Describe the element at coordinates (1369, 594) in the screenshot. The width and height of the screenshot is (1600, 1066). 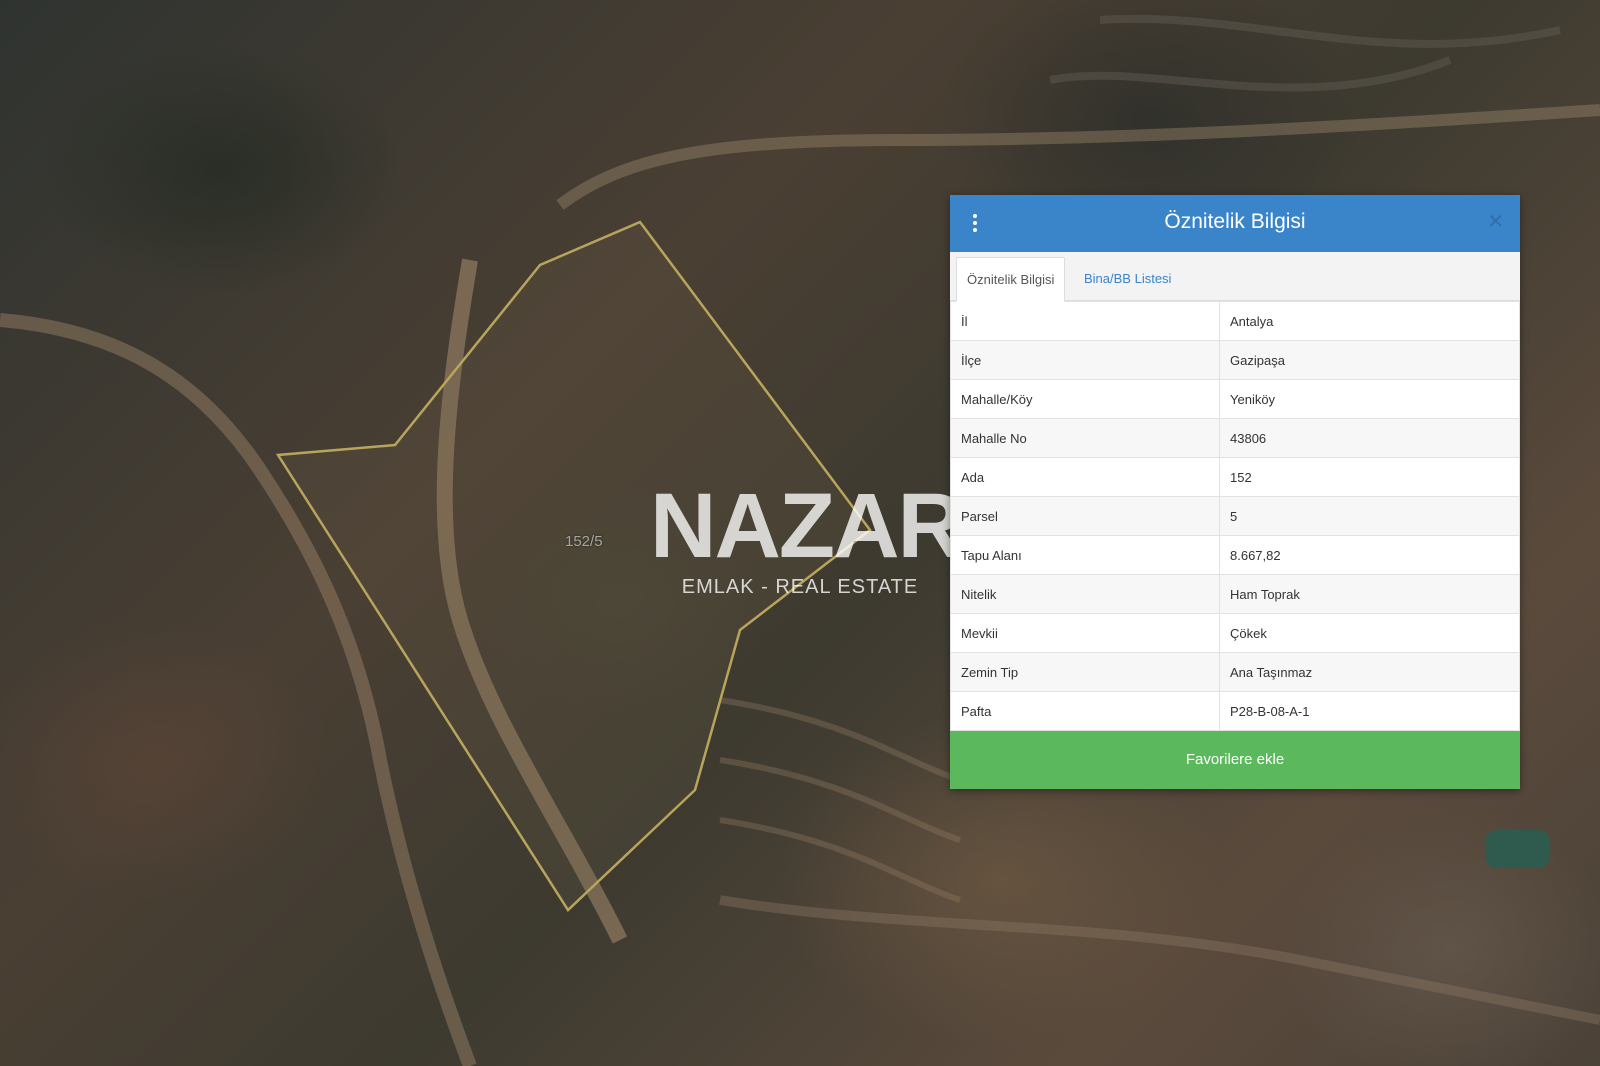
I see `attribute-value: Ham Toprak` at that location.